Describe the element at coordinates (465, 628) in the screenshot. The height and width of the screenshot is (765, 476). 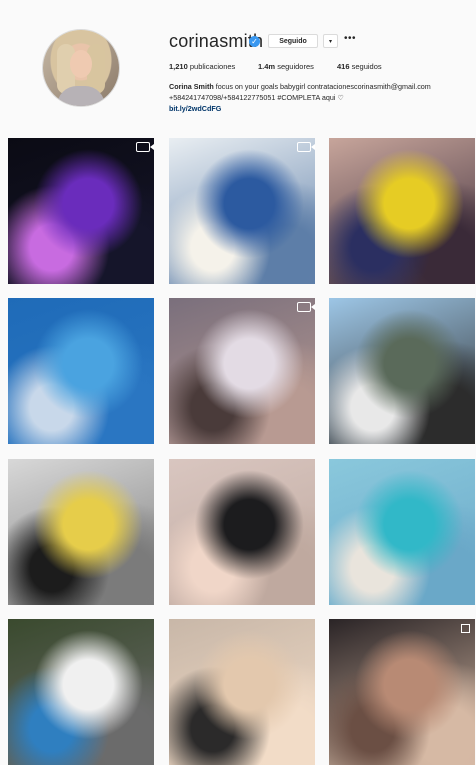
I see `carousel-icon` at that location.